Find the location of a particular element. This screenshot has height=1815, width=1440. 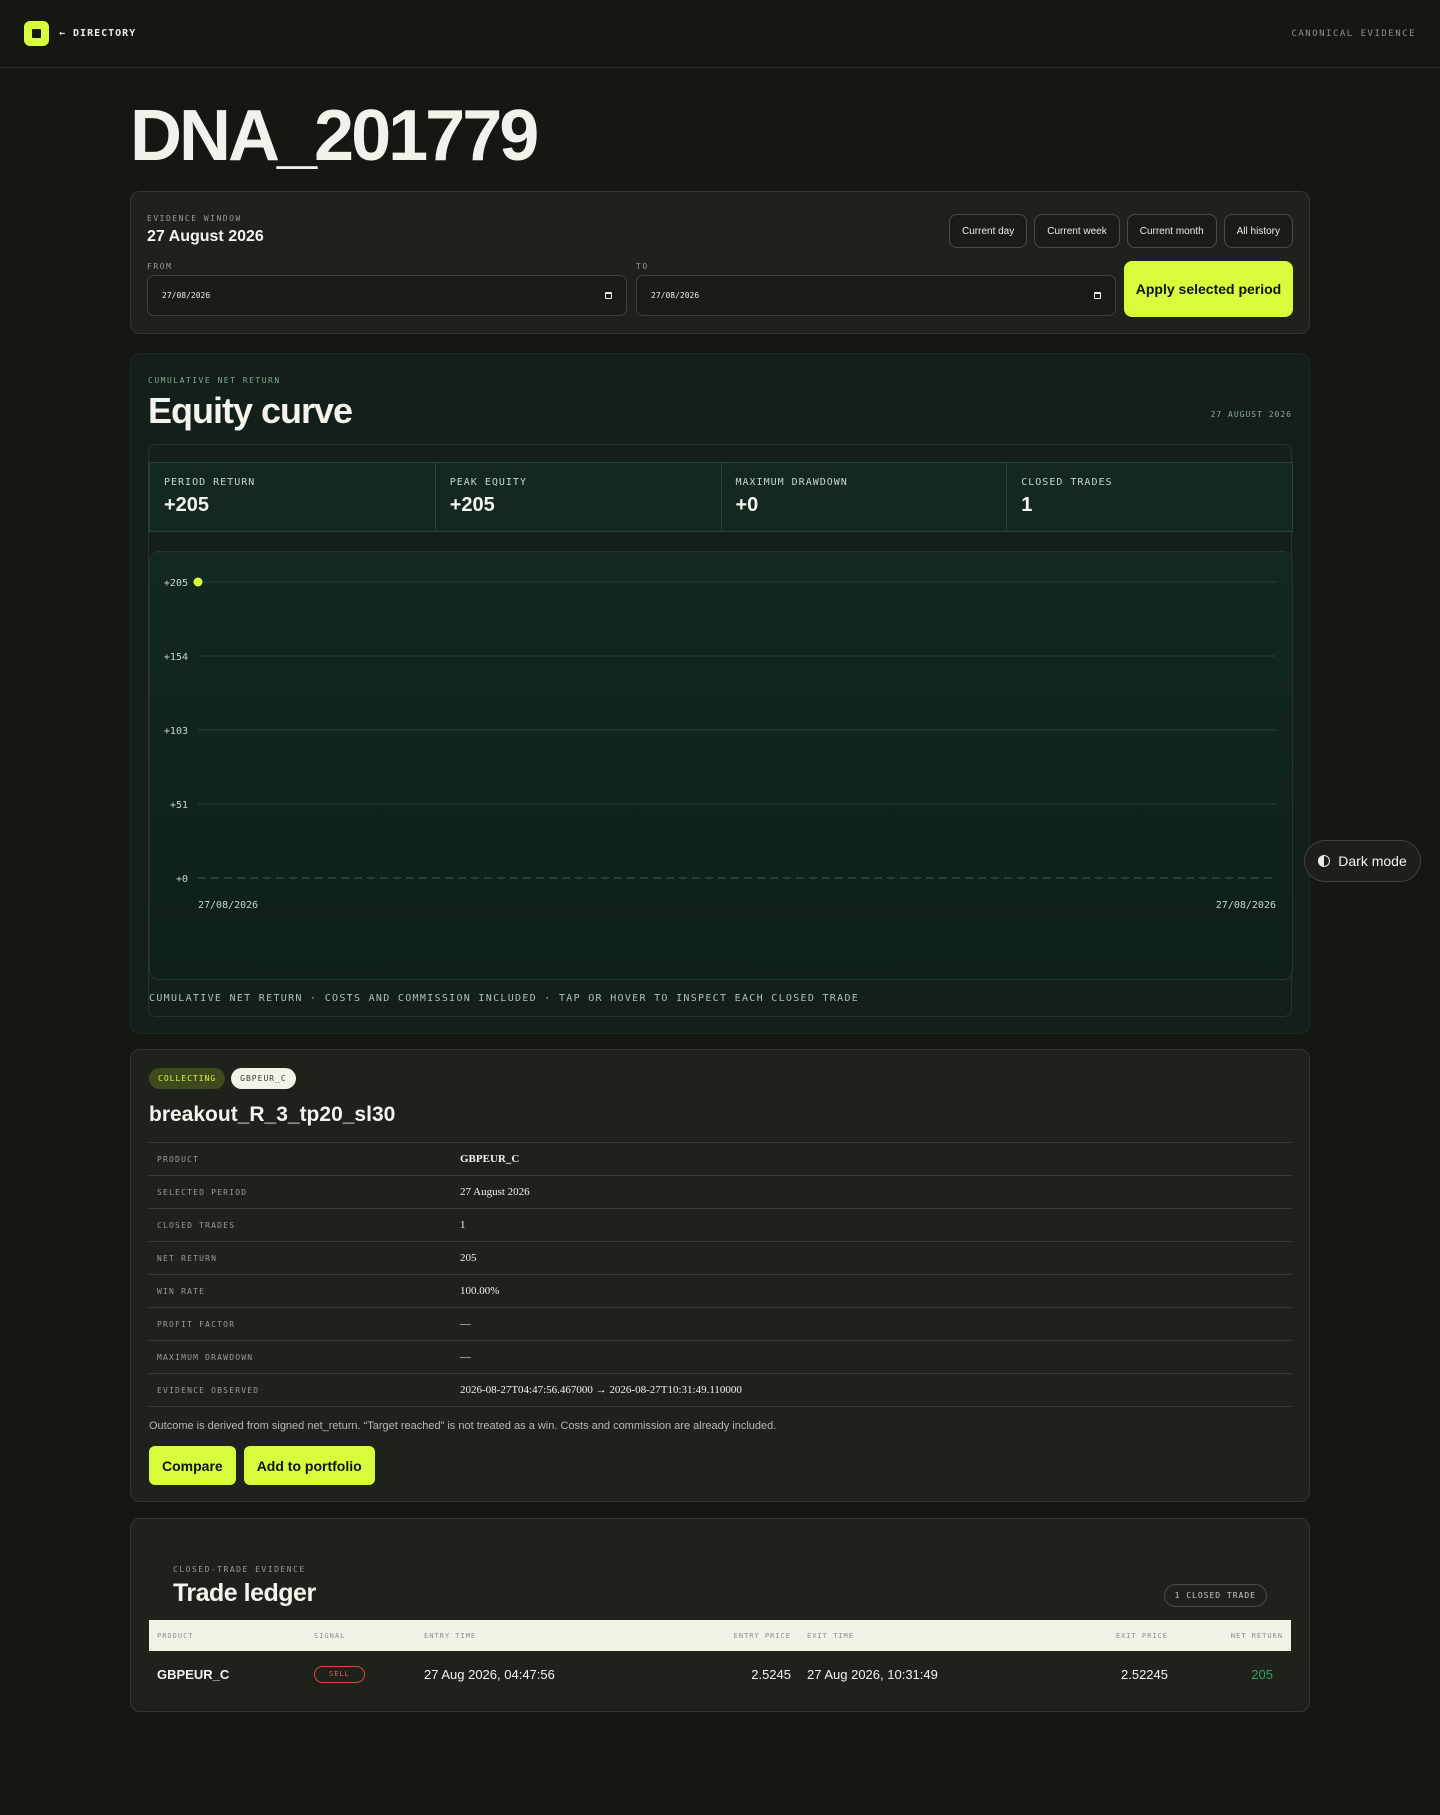

detail-row-product: PRODUCT GBPEUR_C is located at coordinates (720, 1159).